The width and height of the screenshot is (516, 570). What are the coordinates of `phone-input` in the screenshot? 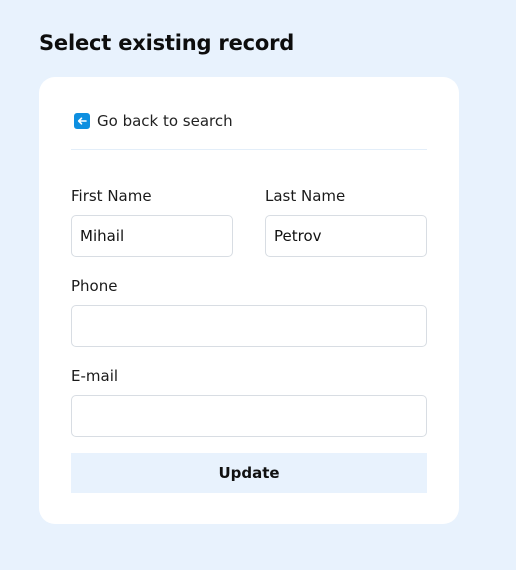 It's located at (249, 326).